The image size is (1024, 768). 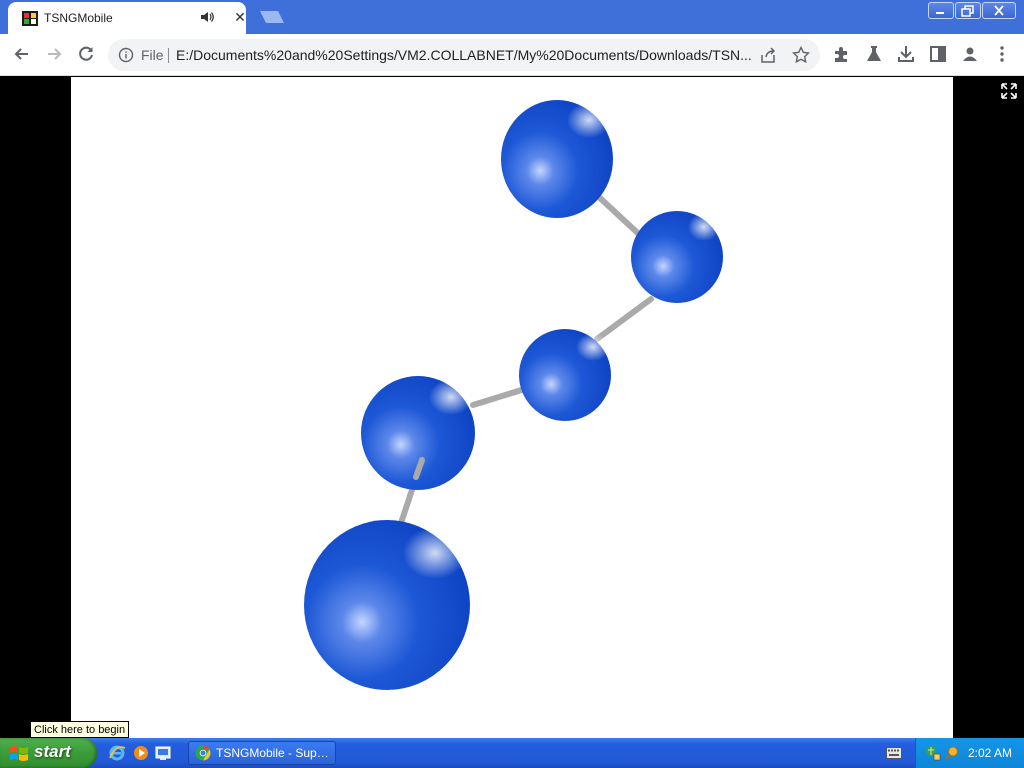 What do you see at coordinates (22, 54) in the screenshot?
I see `arrow-left-icon` at bounding box center [22, 54].